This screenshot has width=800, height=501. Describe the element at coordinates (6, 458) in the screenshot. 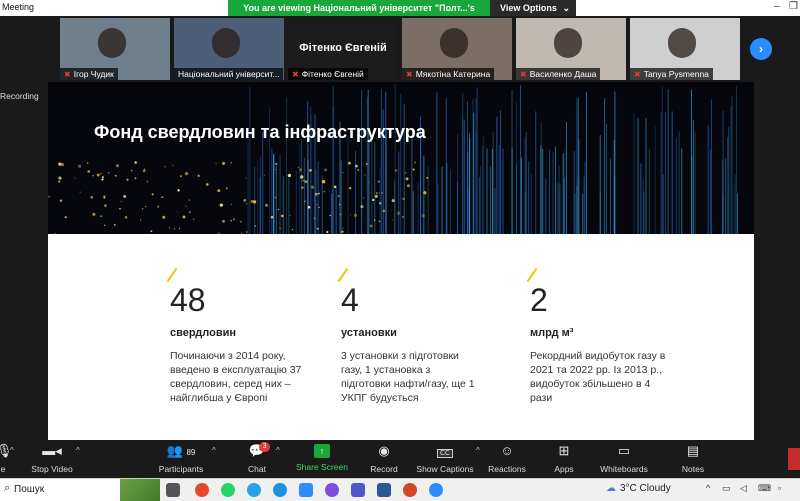

I see `toolbar-mute-button: 🎙 e` at that location.